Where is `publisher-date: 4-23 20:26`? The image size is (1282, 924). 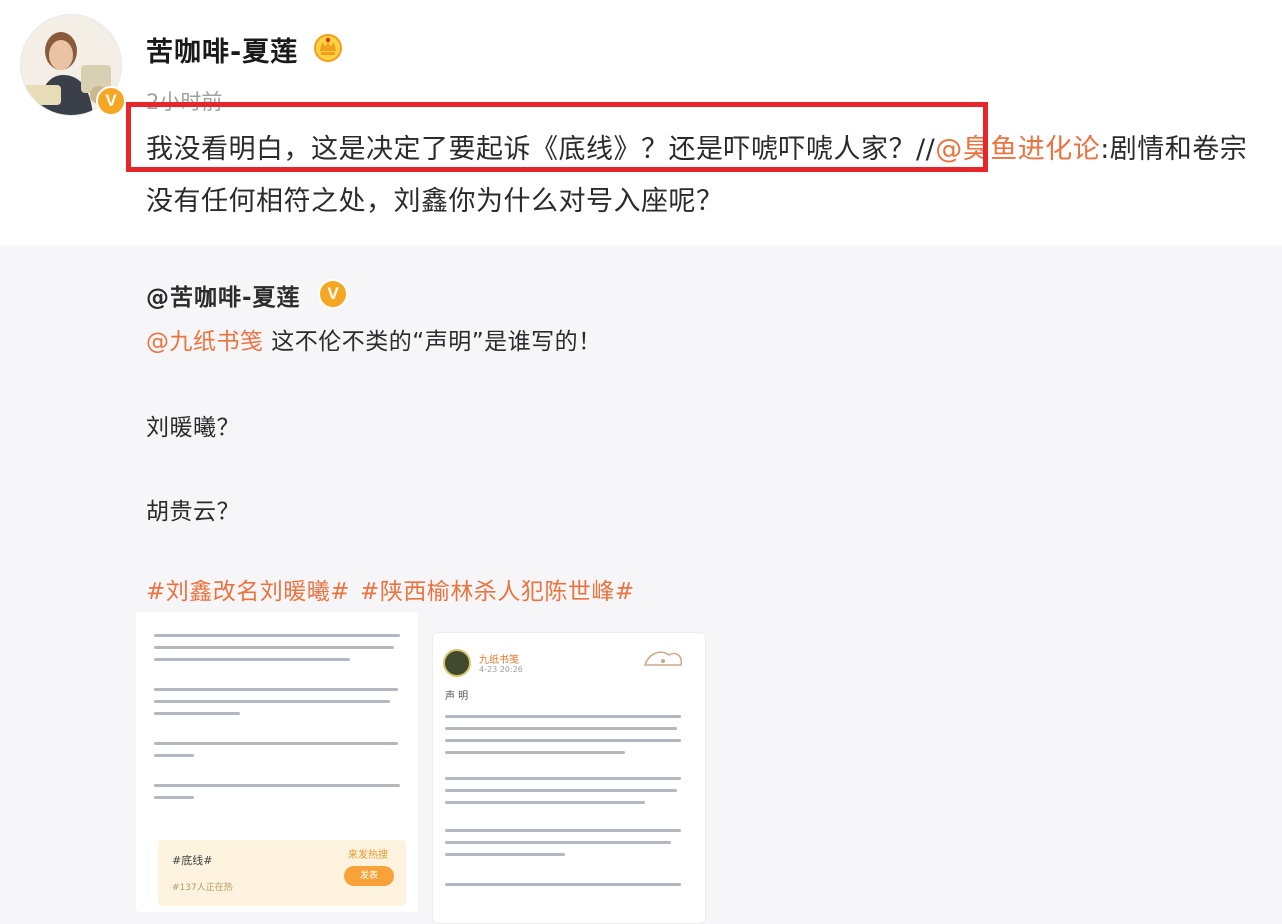
publisher-date: 4-23 20:26 is located at coordinates (501, 669).